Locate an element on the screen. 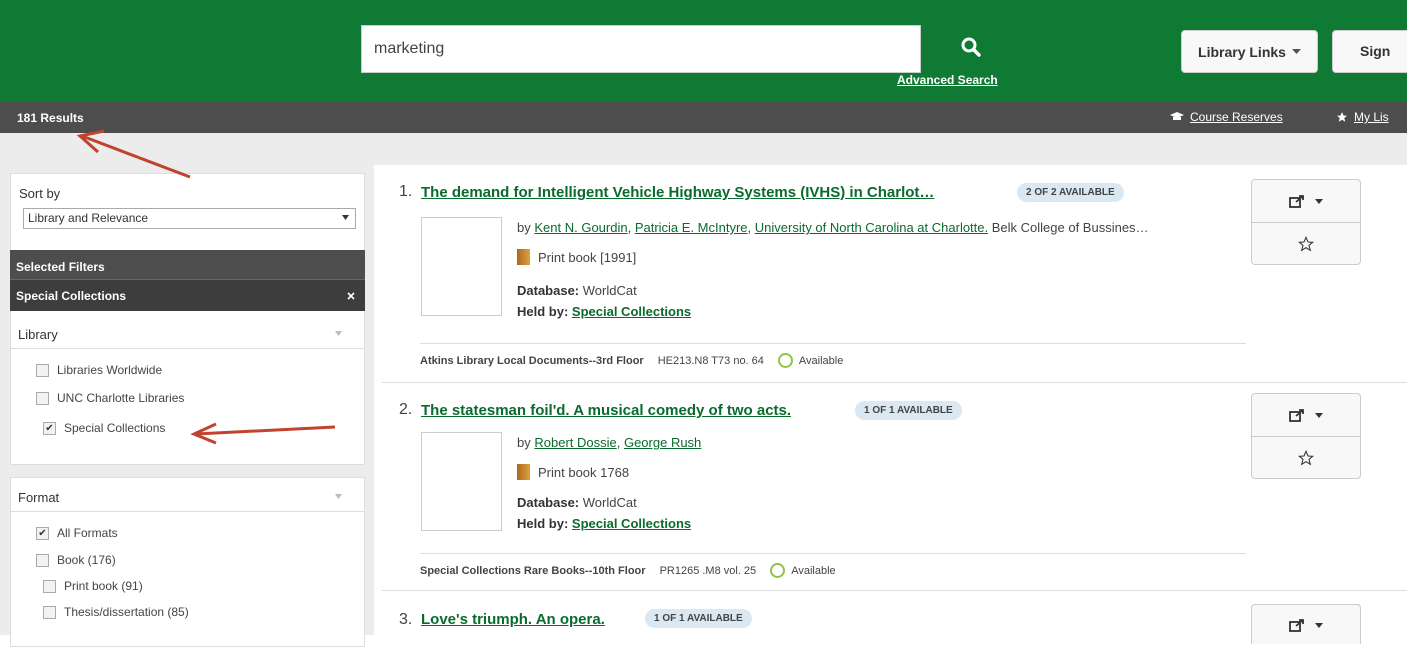  course-reserves-link: Course Reserves is located at coordinates (1226, 117).